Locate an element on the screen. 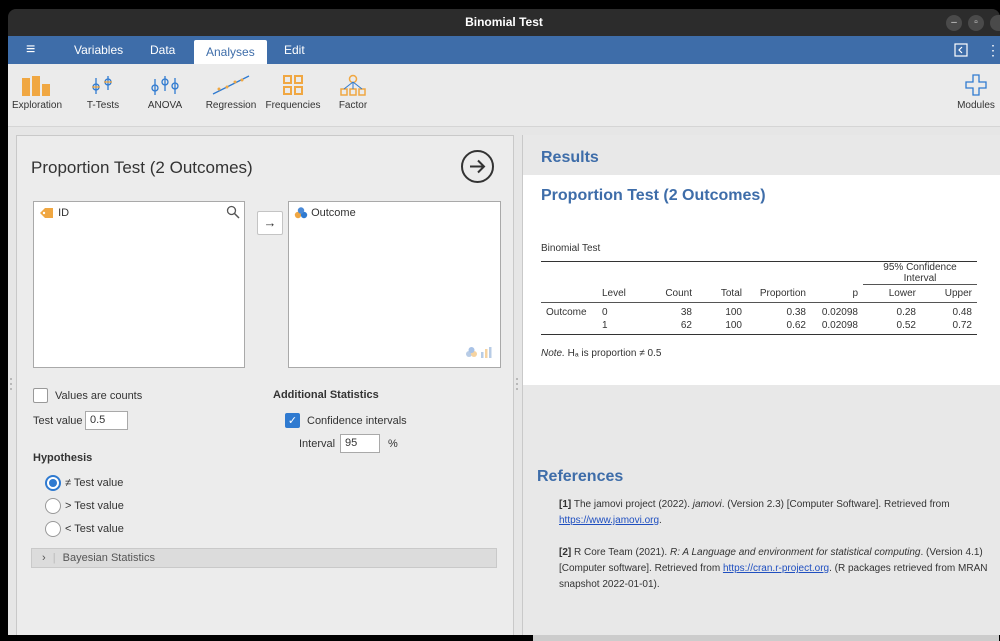  tab-edit: Edit is located at coordinates (294, 50).